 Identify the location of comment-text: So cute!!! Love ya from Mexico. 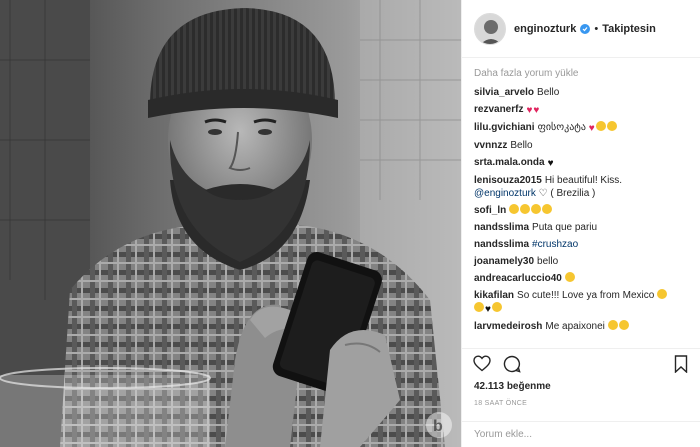
(586, 295).